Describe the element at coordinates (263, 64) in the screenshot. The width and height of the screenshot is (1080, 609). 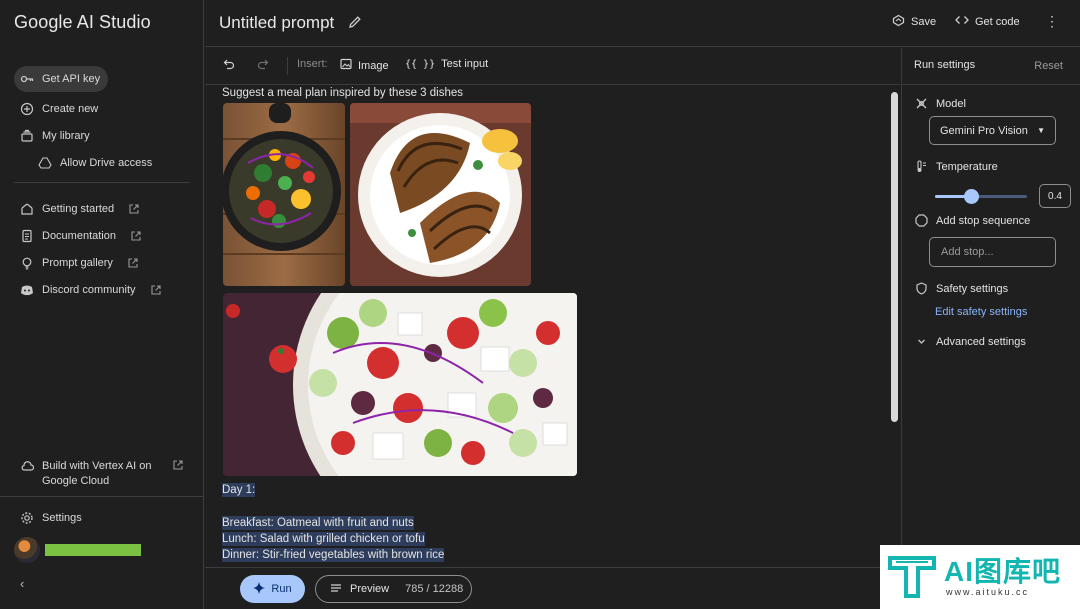
I see `redo-icon` at that location.